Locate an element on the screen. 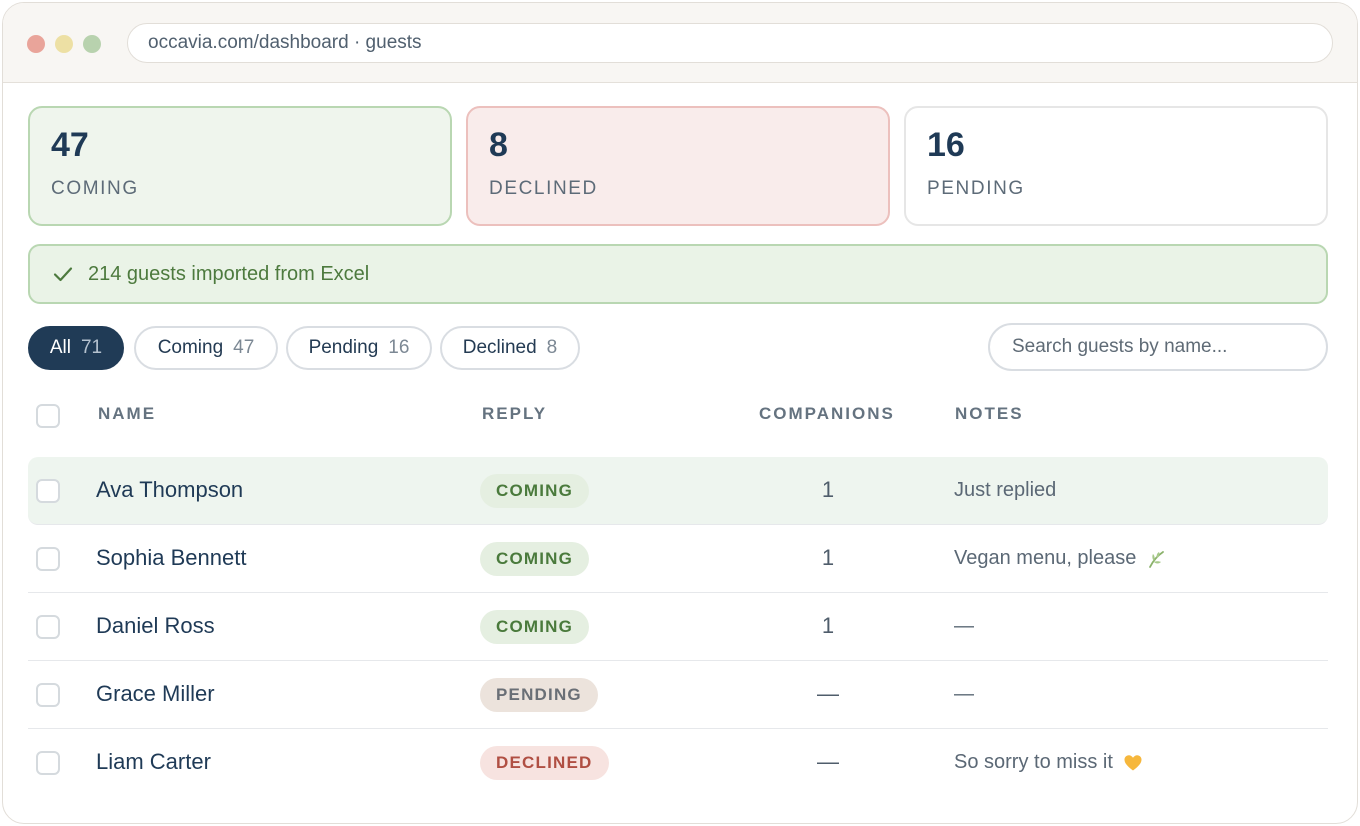 The height and width of the screenshot is (826, 1360). filter-count: 71 is located at coordinates (91, 347).